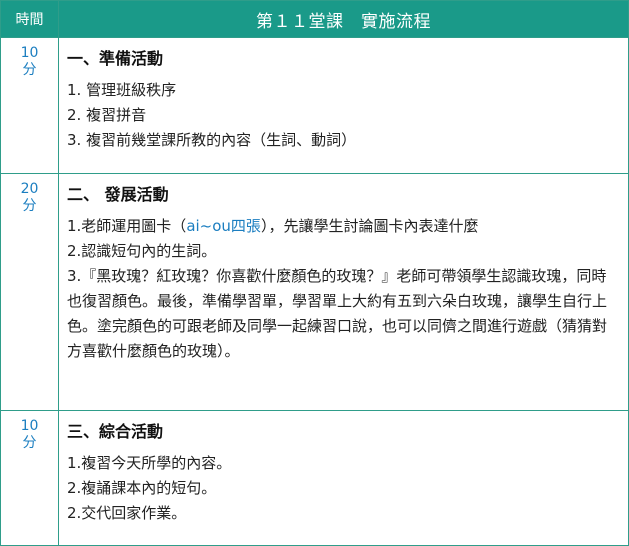 The image size is (629, 546). What do you see at coordinates (107, 115) in the screenshot?
I see `list-item: 2. 複習拼音` at bounding box center [107, 115].